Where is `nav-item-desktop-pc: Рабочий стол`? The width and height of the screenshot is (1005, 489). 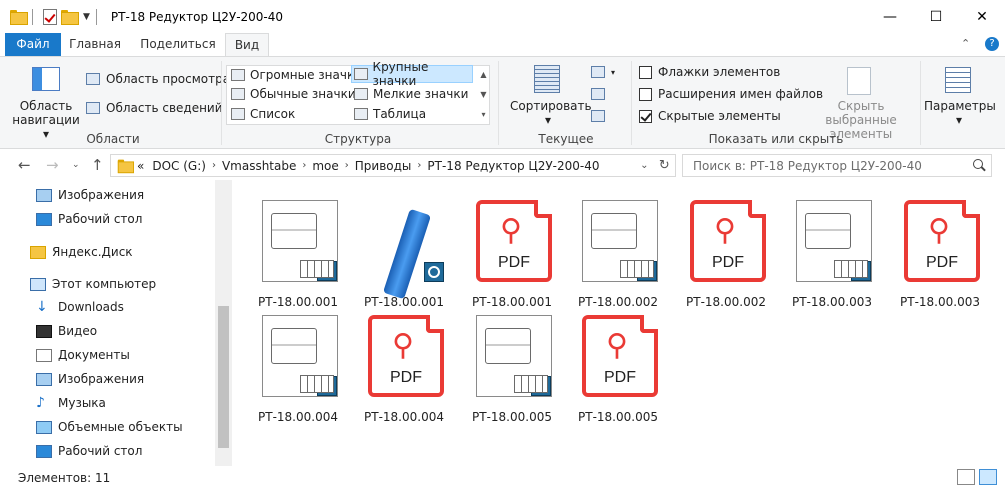
nav-item-desktop-pc: Рабочий стол is located at coordinates (107, 451).